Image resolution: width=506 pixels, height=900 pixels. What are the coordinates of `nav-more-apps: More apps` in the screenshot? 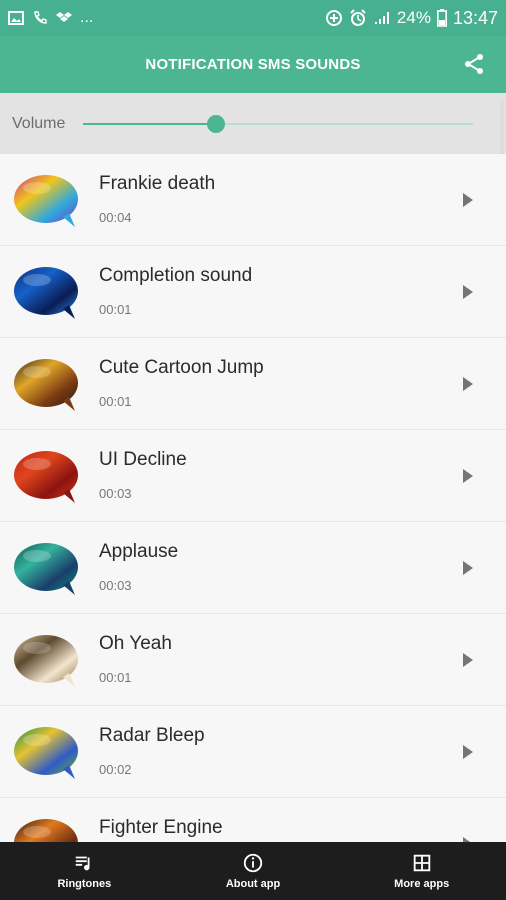 It's located at (421, 871).